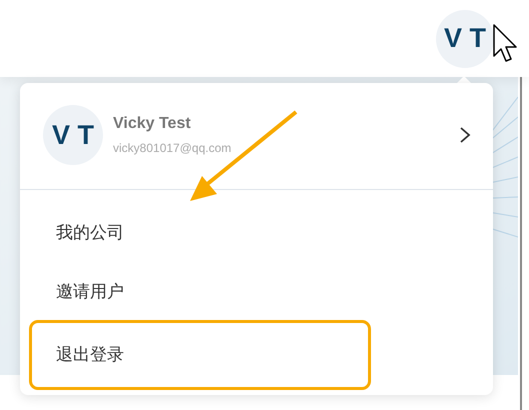  I want to click on user-email: vicky801017@qq.com, so click(172, 148).